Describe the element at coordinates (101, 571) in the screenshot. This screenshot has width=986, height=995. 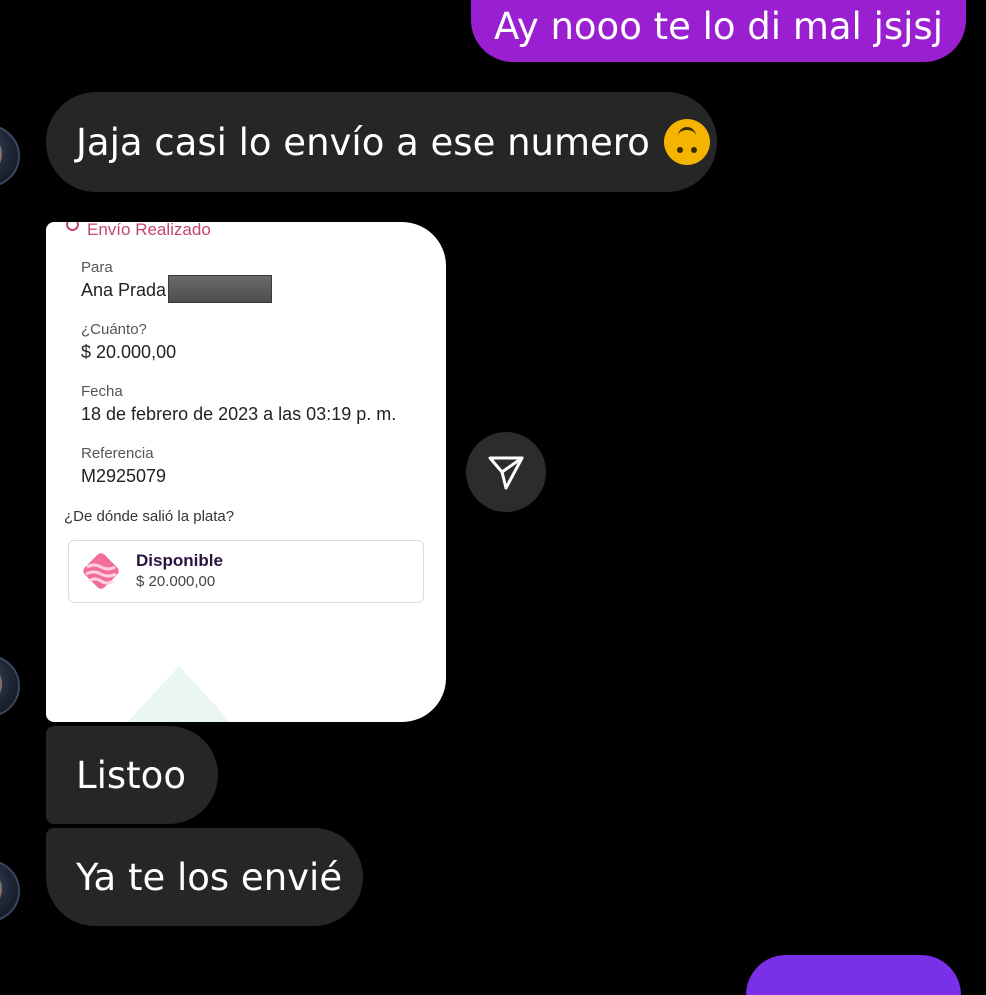
I see `pocket-icon` at that location.